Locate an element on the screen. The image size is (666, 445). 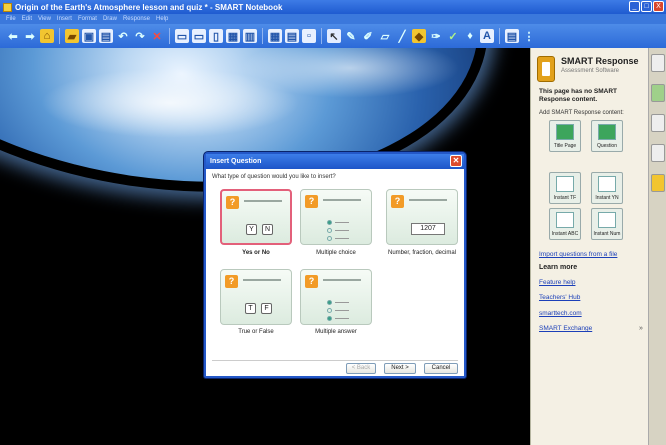
tile-title-page: Title Page is located at coordinates (565, 136).